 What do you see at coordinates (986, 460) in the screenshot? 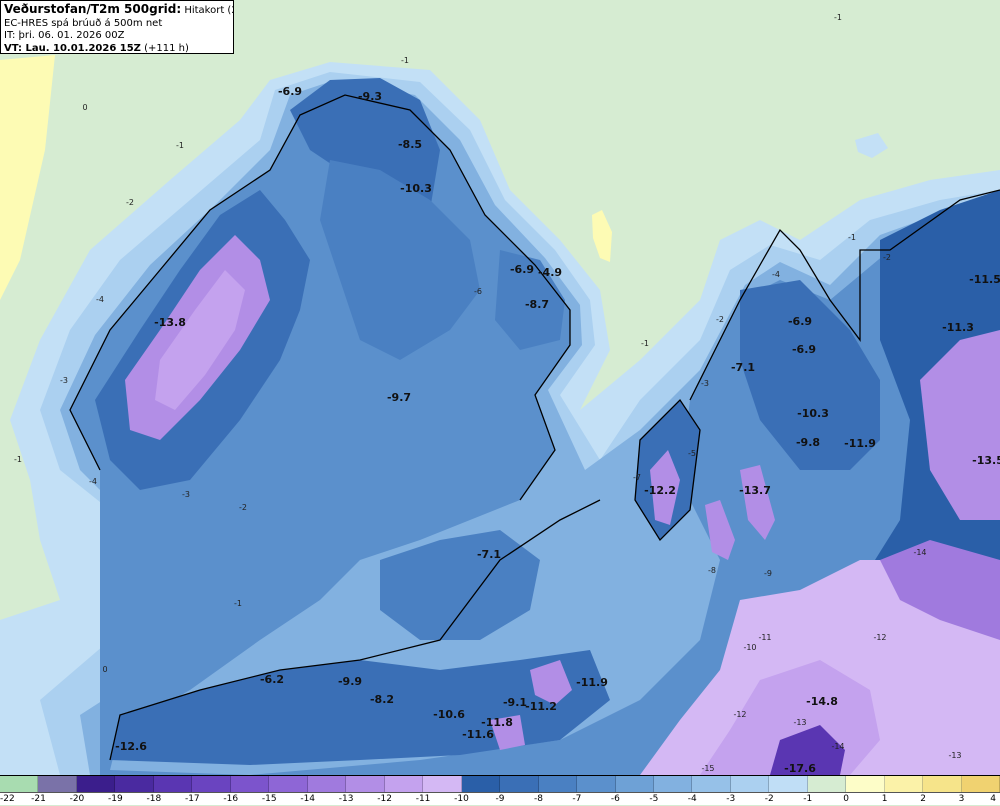
I see `temperature-value-label: -13.5` at bounding box center [986, 460].